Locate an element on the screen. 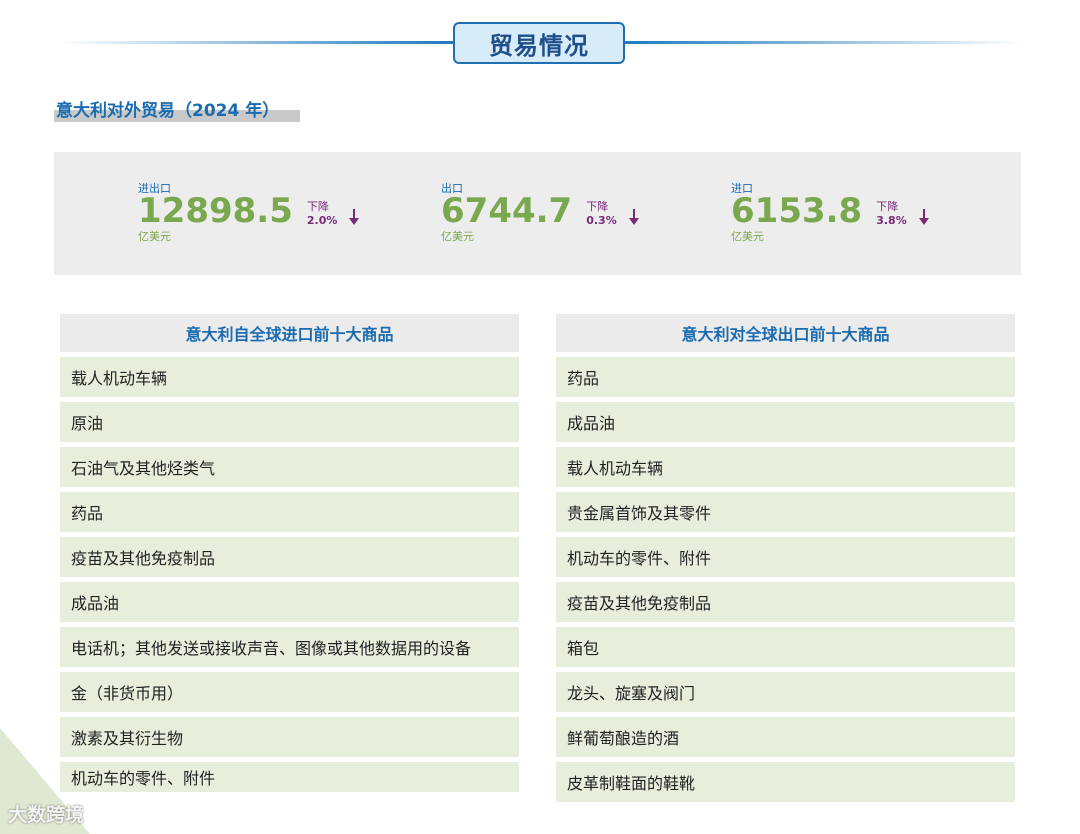 The height and width of the screenshot is (834, 1080). watermark-logo: 大数跨境 is located at coordinates (46, 813).